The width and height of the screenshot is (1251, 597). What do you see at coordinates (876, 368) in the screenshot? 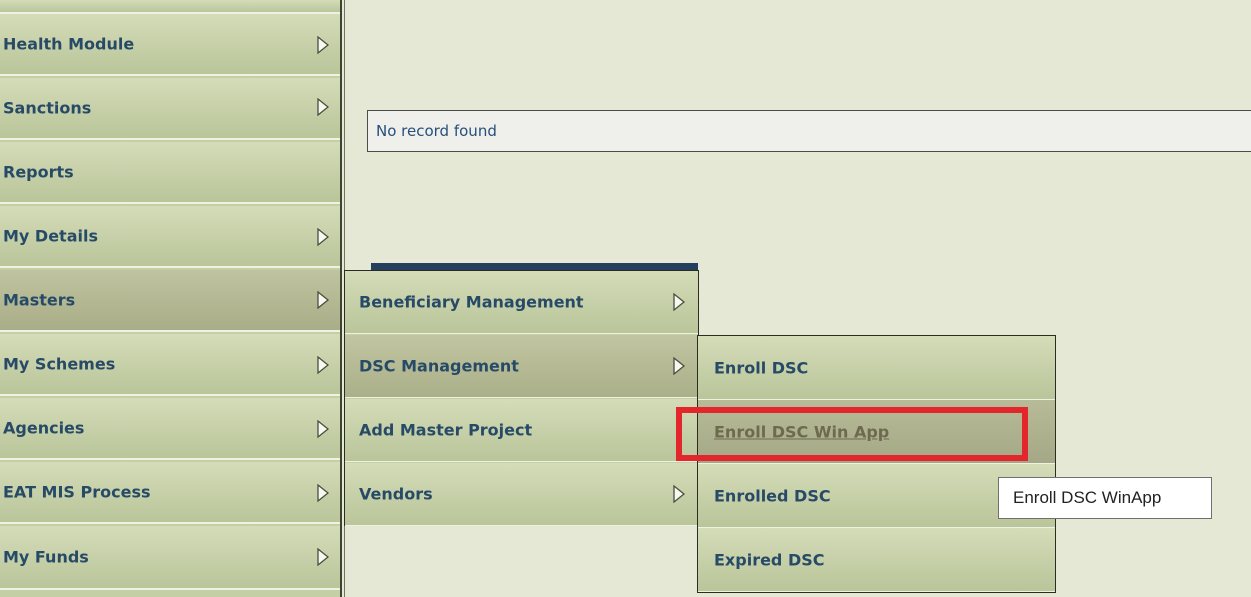
I see `submenu-item-enroll-dsc: Enroll DSC` at bounding box center [876, 368].